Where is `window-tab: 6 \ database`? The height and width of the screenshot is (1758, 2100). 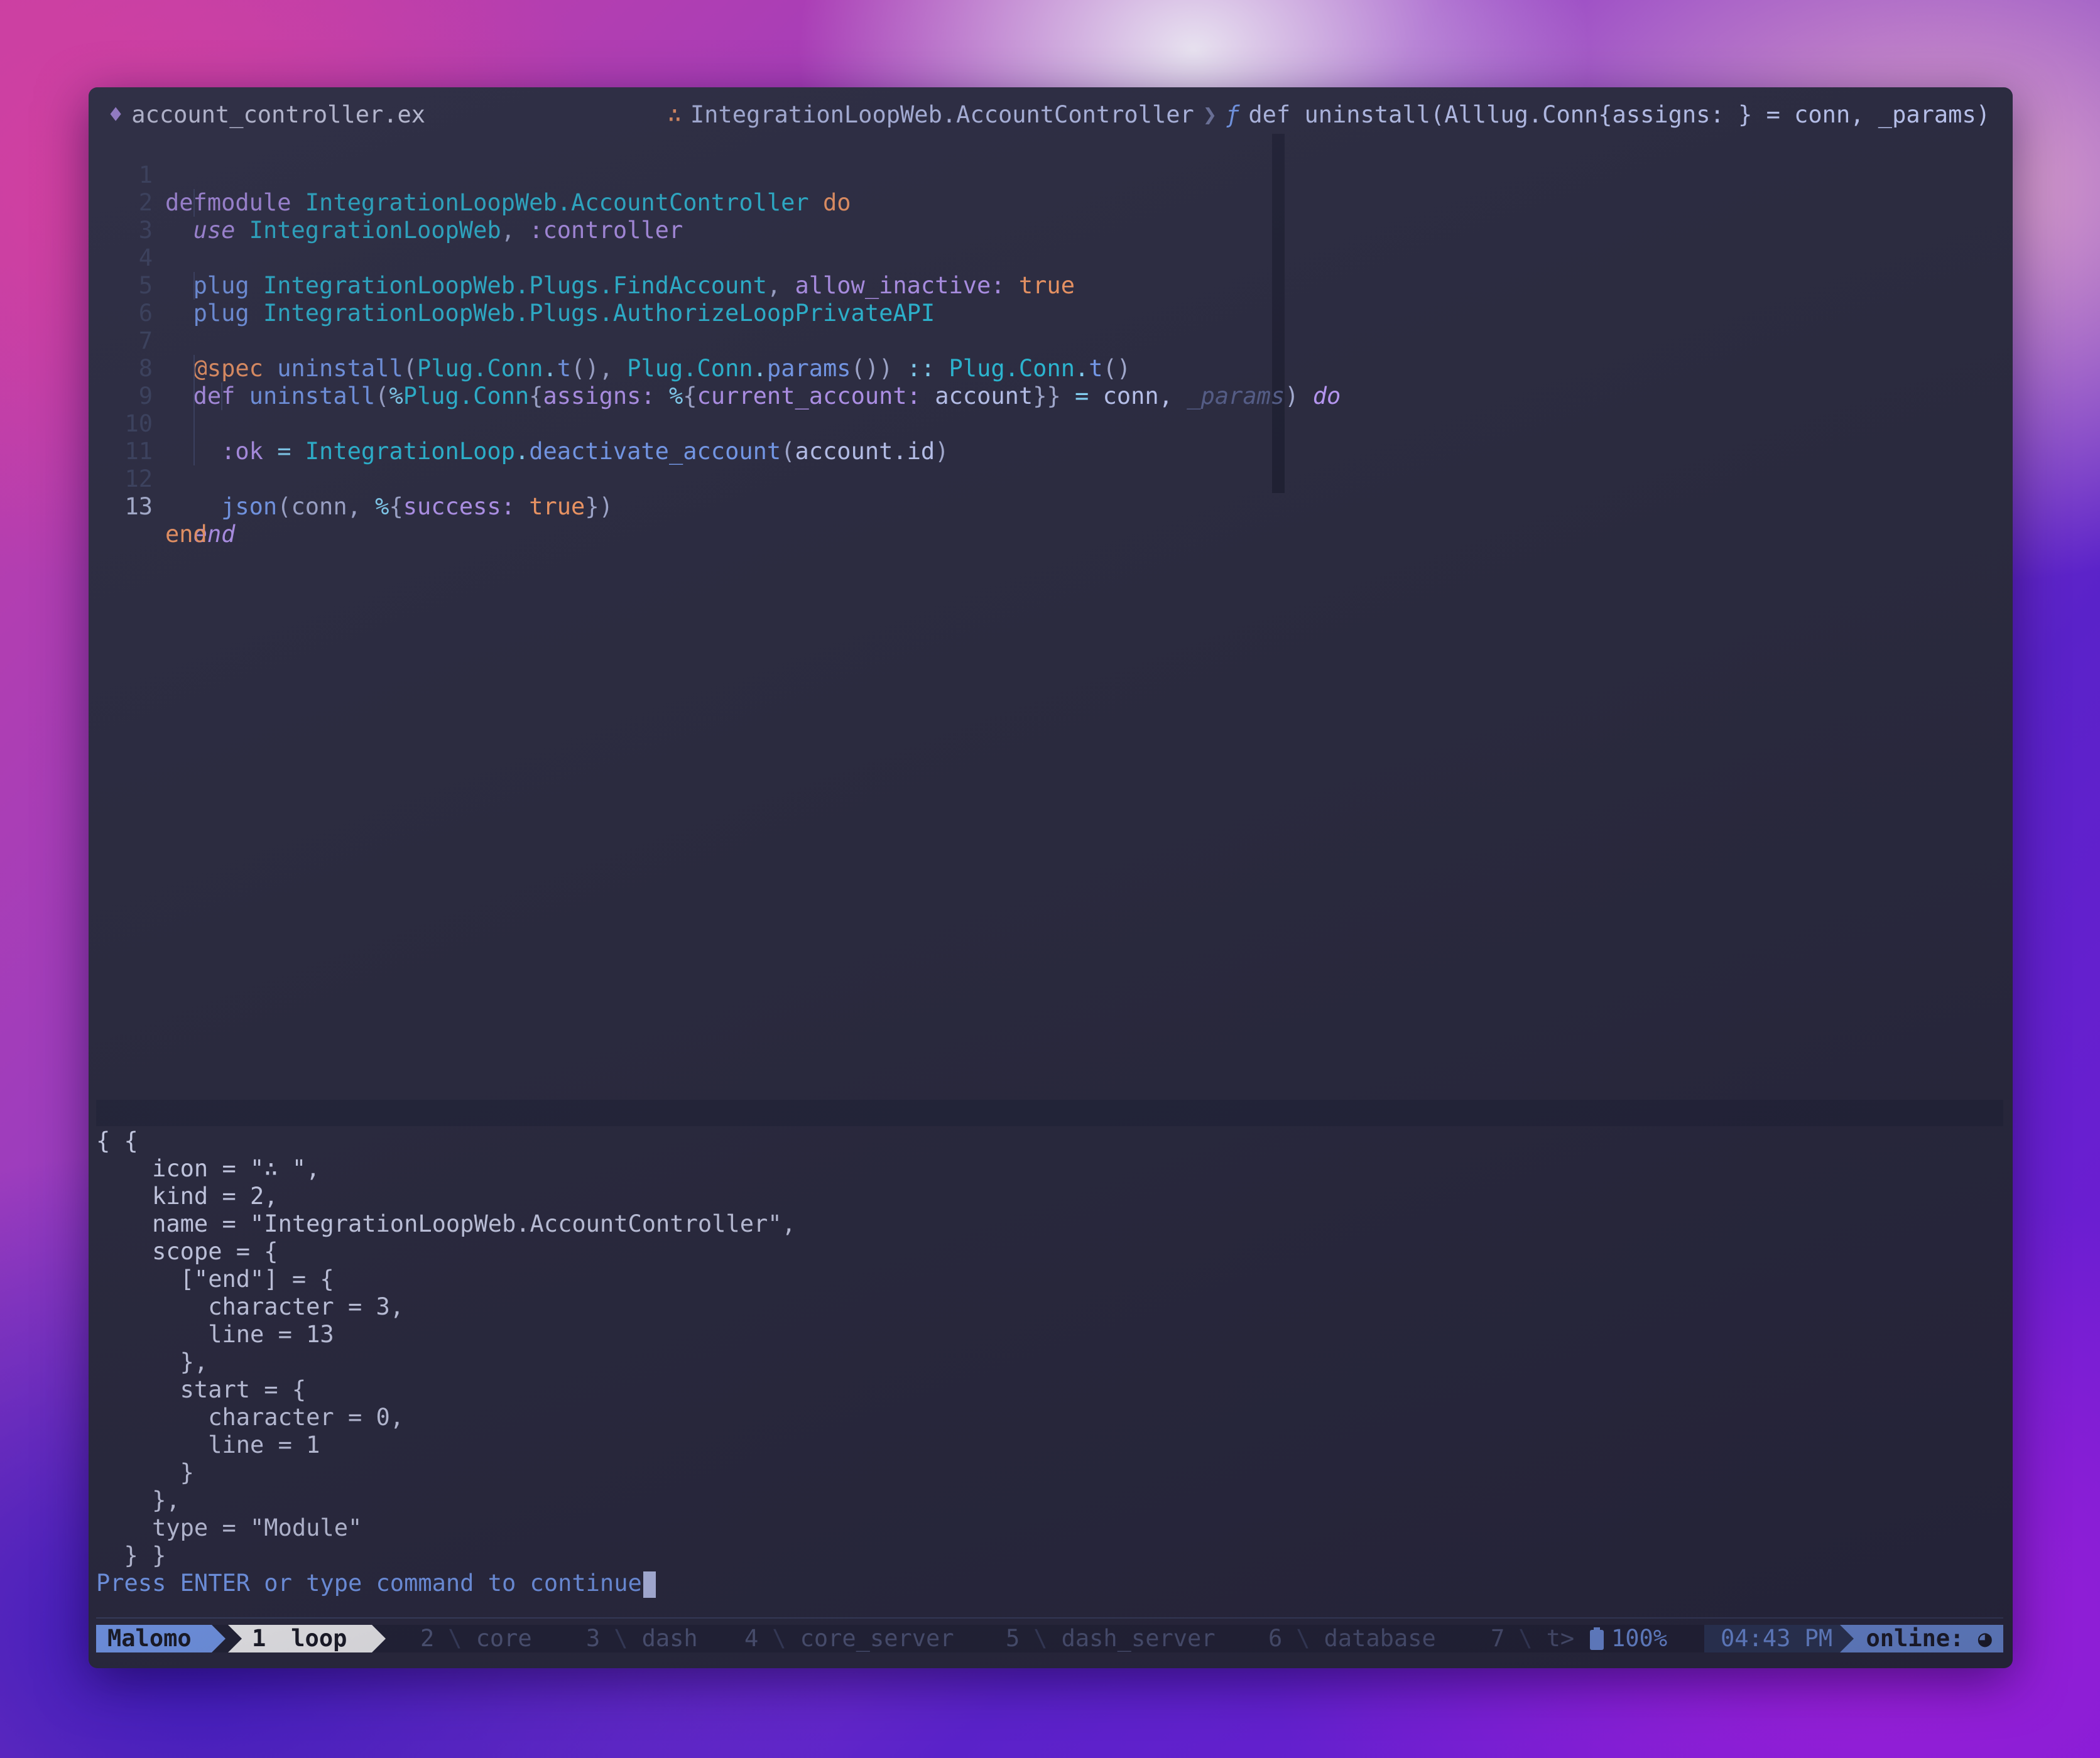 window-tab: 6 \ database is located at coordinates (1352, 1639).